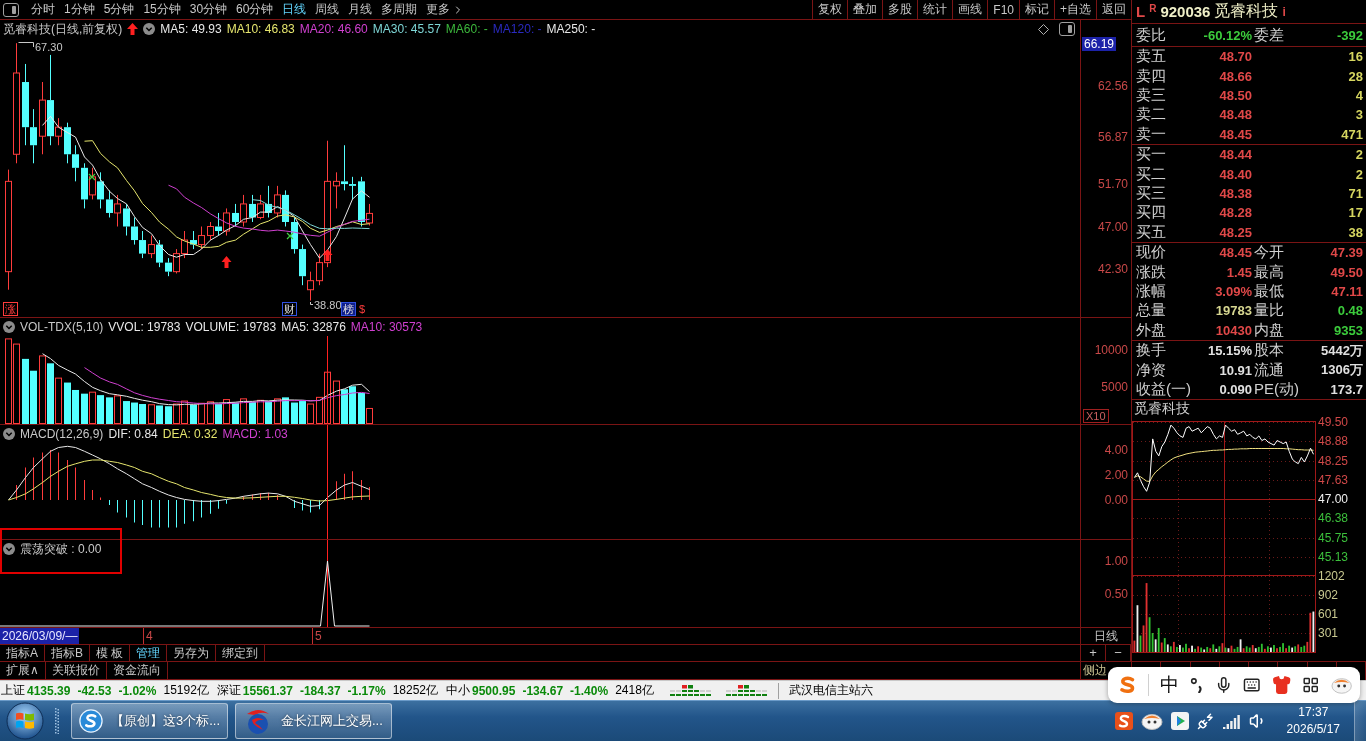 The height and width of the screenshot is (741, 1366). Describe the element at coordinates (1346, 389) in the screenshot. I see `quote-value: 173.7` at that location.